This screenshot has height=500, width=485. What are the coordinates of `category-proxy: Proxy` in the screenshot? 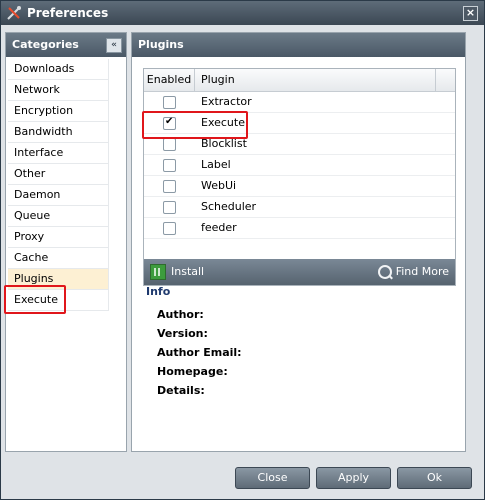 It's located at (58, 237).